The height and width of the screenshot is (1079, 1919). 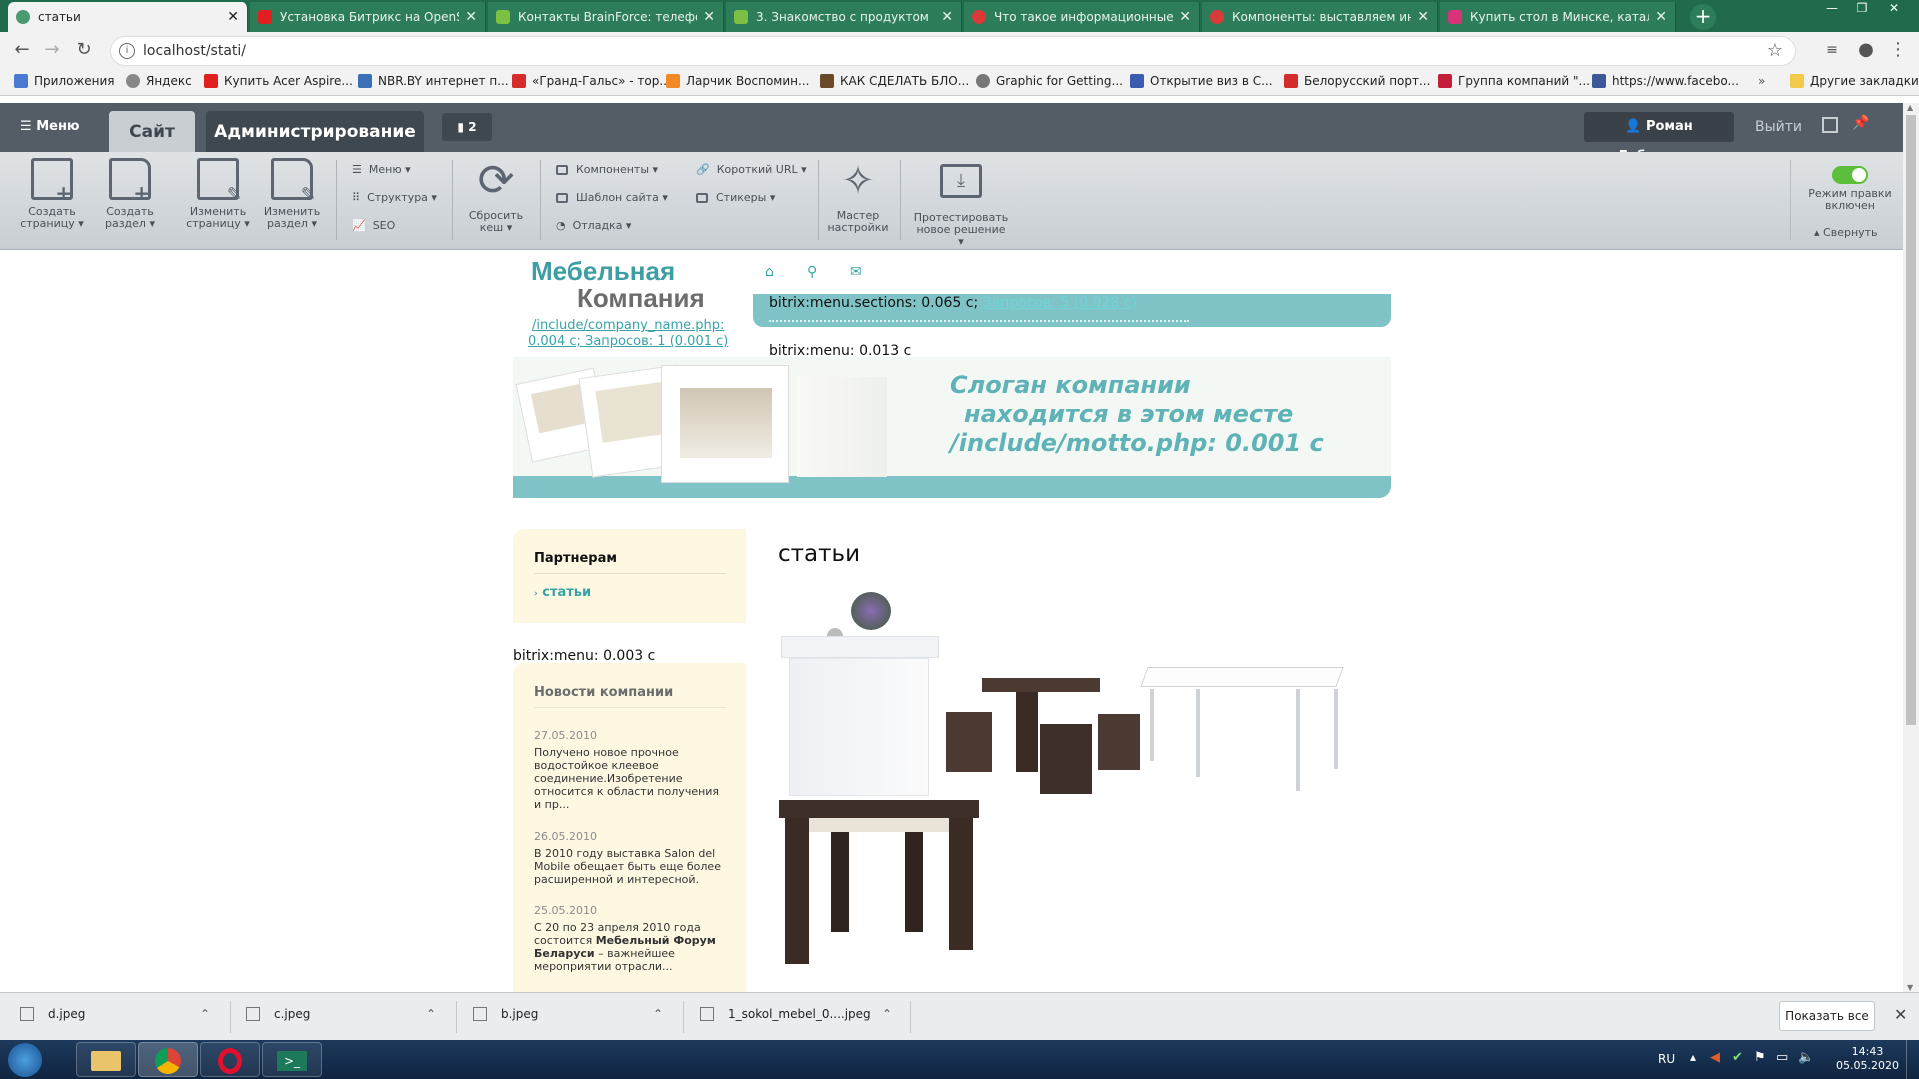 I want to click on bitrix-menu-button: ☰ Меню, so click(x=50, y=126).